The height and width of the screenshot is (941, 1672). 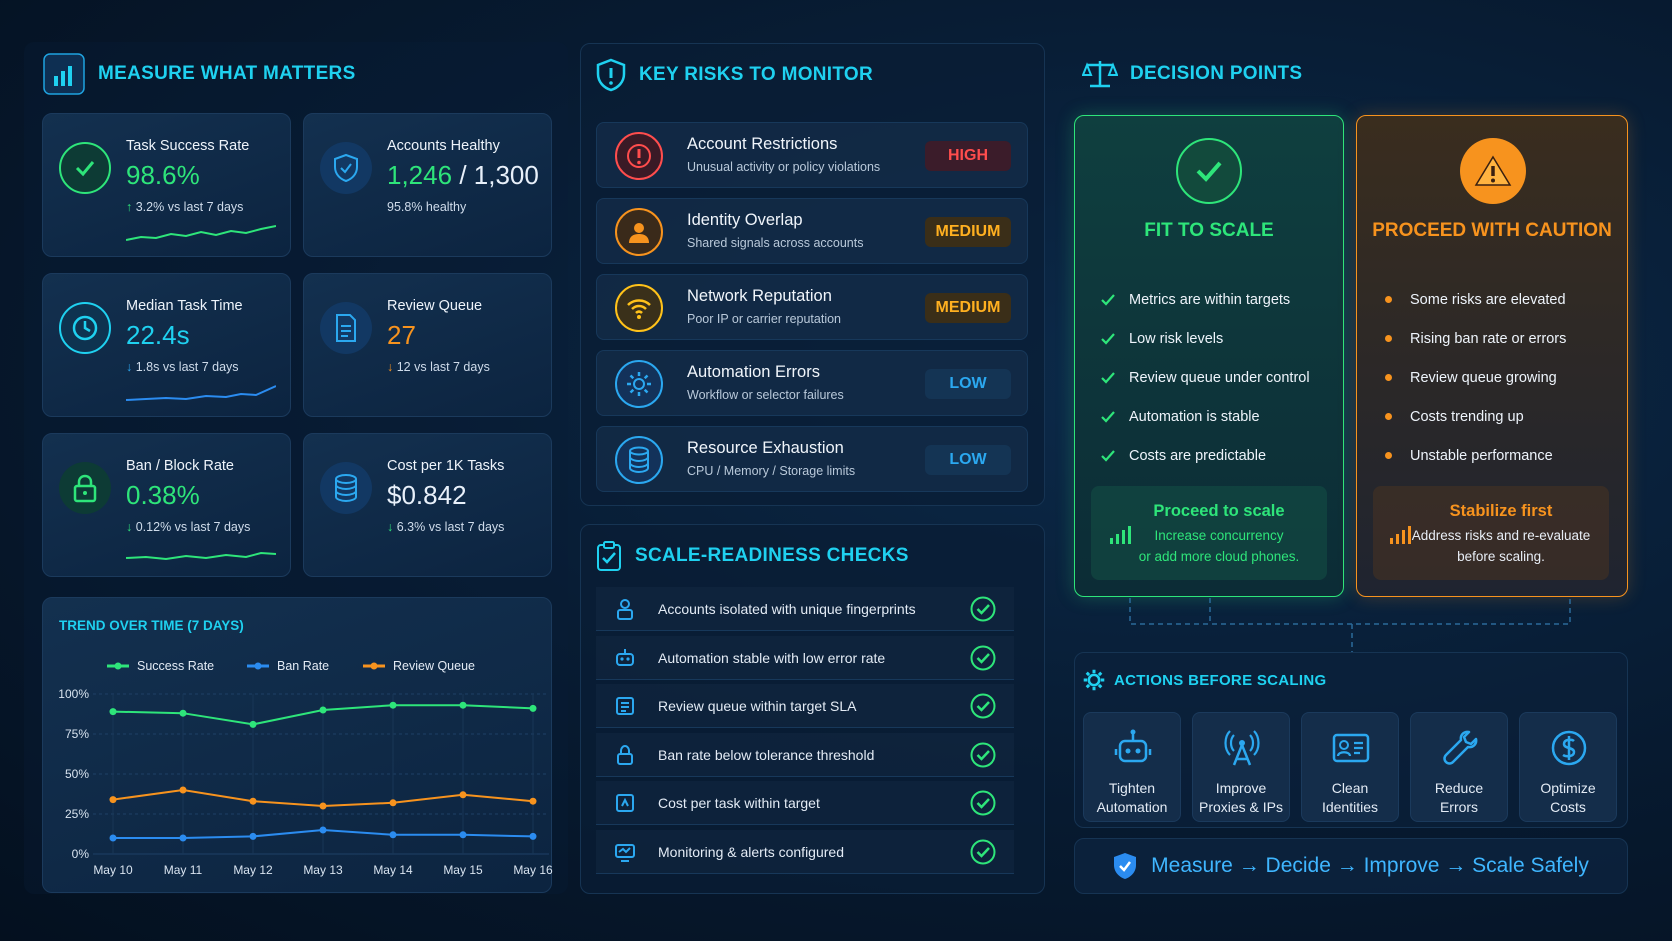 I want to click on scales-icon, so click(x=1100, y=74).